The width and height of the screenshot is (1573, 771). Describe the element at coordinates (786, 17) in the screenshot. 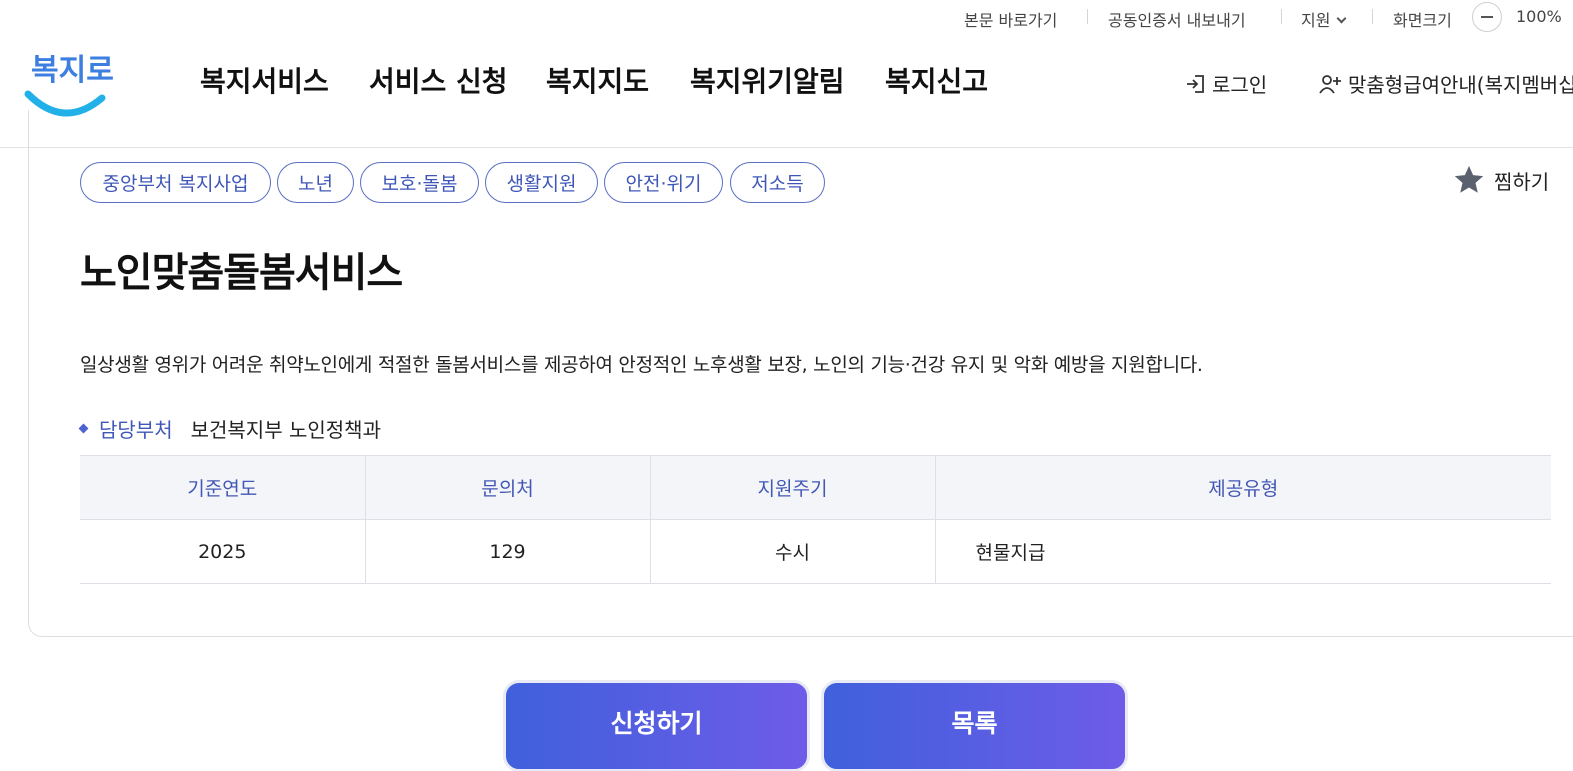

I see `utility-bar: 본문 바로가기 공동인증서 내보내기 지원 화면크기 100%` at that location.